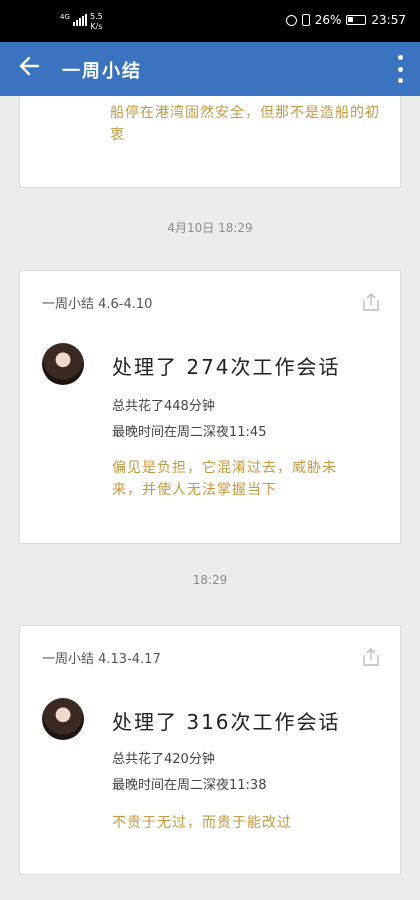 Image resolution: width=420 pixels, height=900 pixels. Describe the element at coordinates (305, 20) in the screenshot. I see `vibrate-icon` at that location.